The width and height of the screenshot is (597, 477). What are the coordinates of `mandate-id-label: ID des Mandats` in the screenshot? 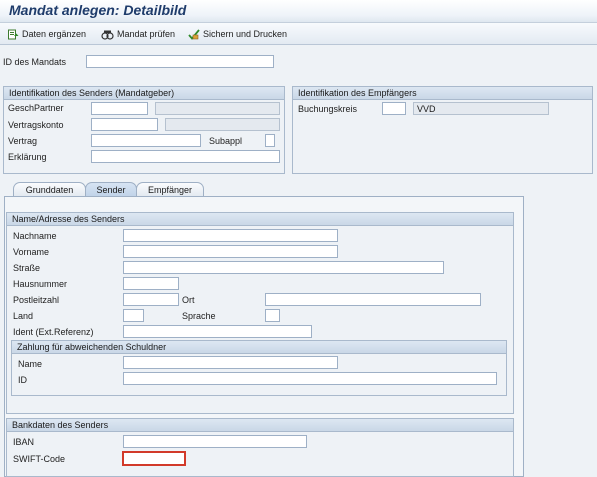 It's located at (35, 62).